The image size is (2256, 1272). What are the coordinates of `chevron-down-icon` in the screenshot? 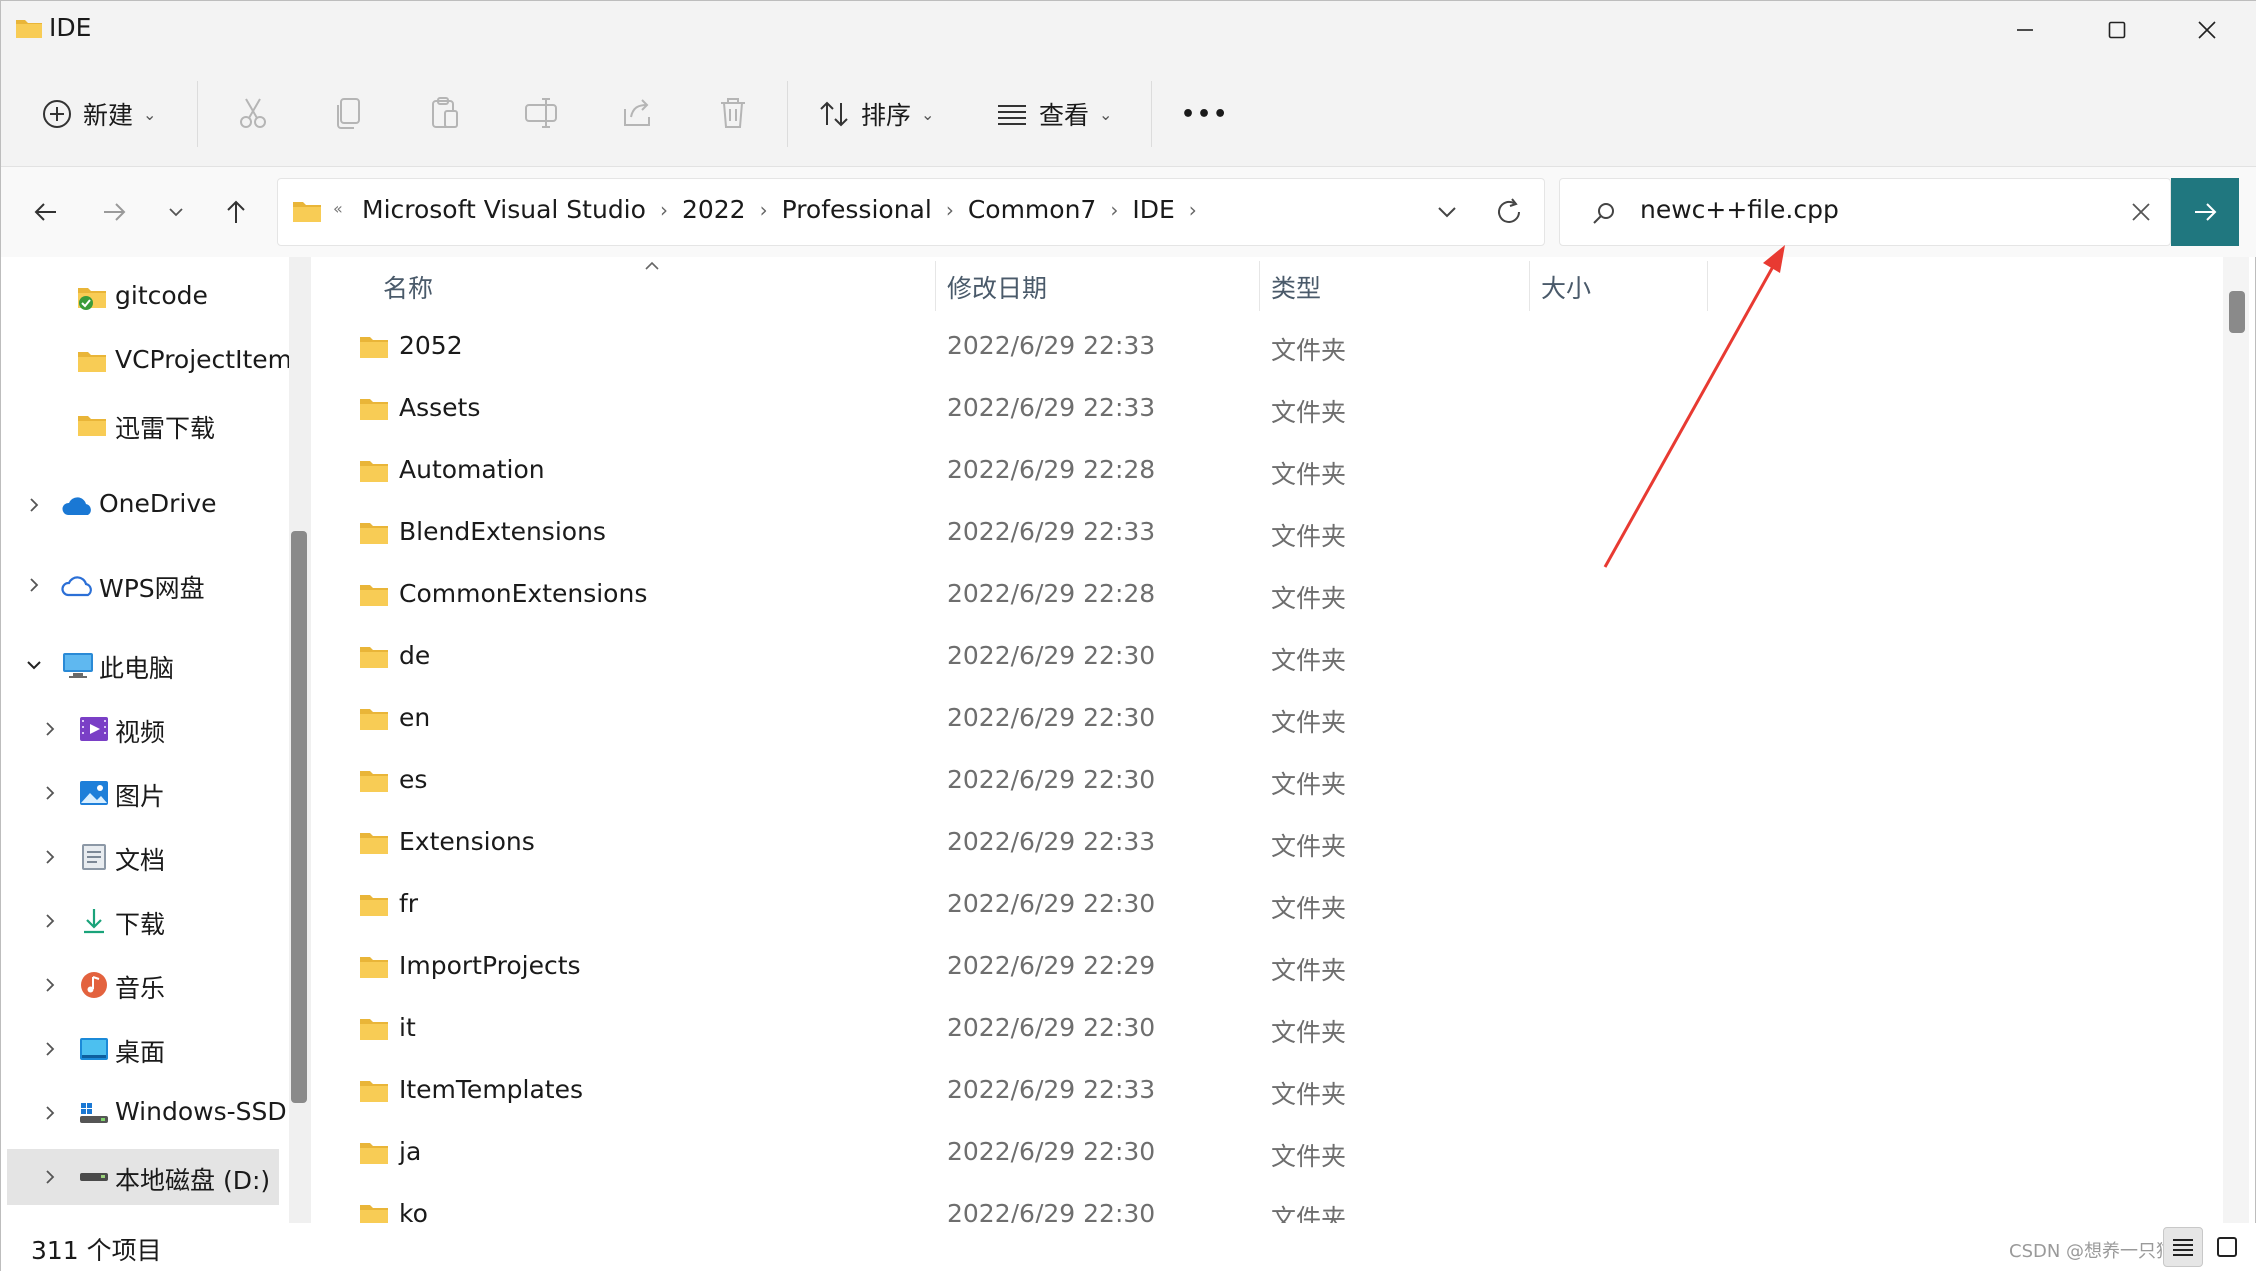 It's located at (34, 665).